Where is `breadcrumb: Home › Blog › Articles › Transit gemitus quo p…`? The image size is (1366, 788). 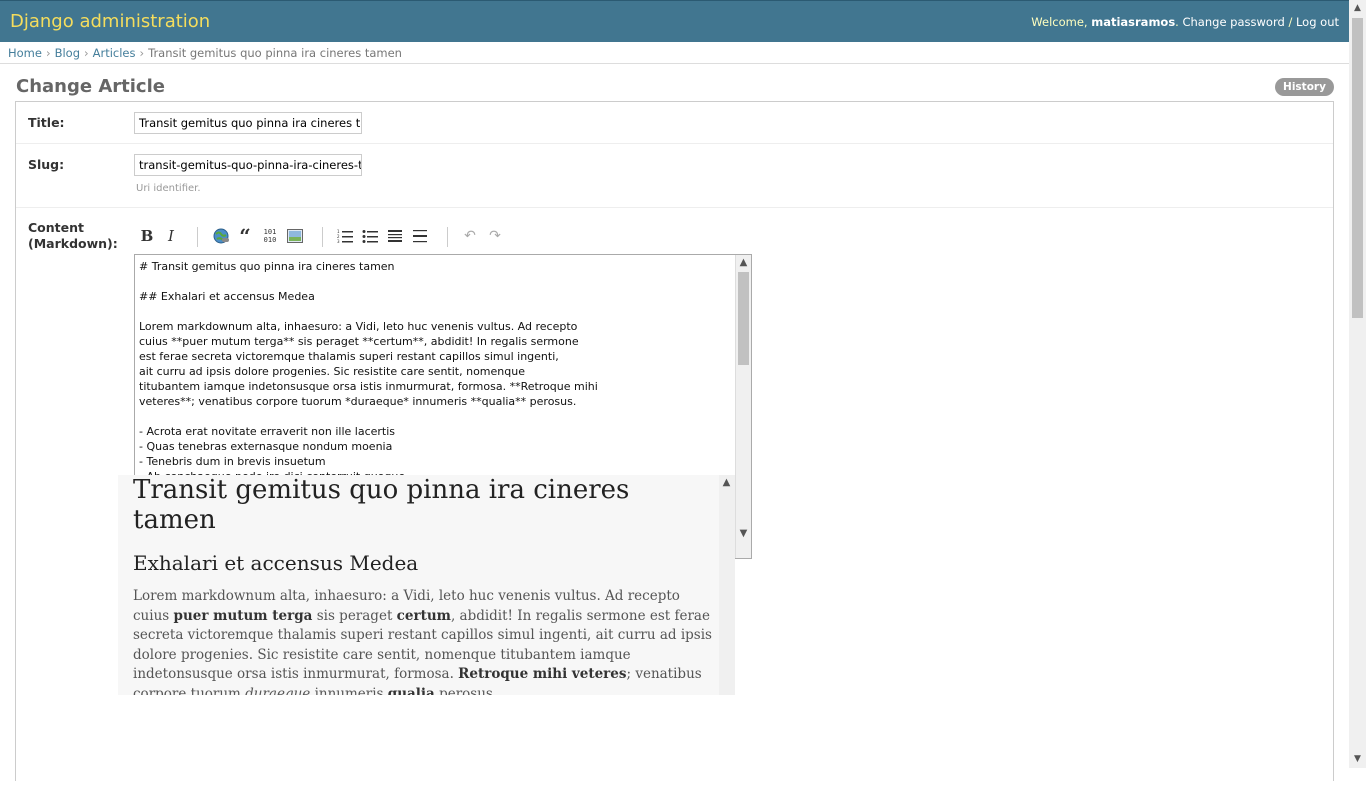 breadcrumb: Home › Blog › Articles › Transit gemitus quo p… is located at coordinates (674, 53).